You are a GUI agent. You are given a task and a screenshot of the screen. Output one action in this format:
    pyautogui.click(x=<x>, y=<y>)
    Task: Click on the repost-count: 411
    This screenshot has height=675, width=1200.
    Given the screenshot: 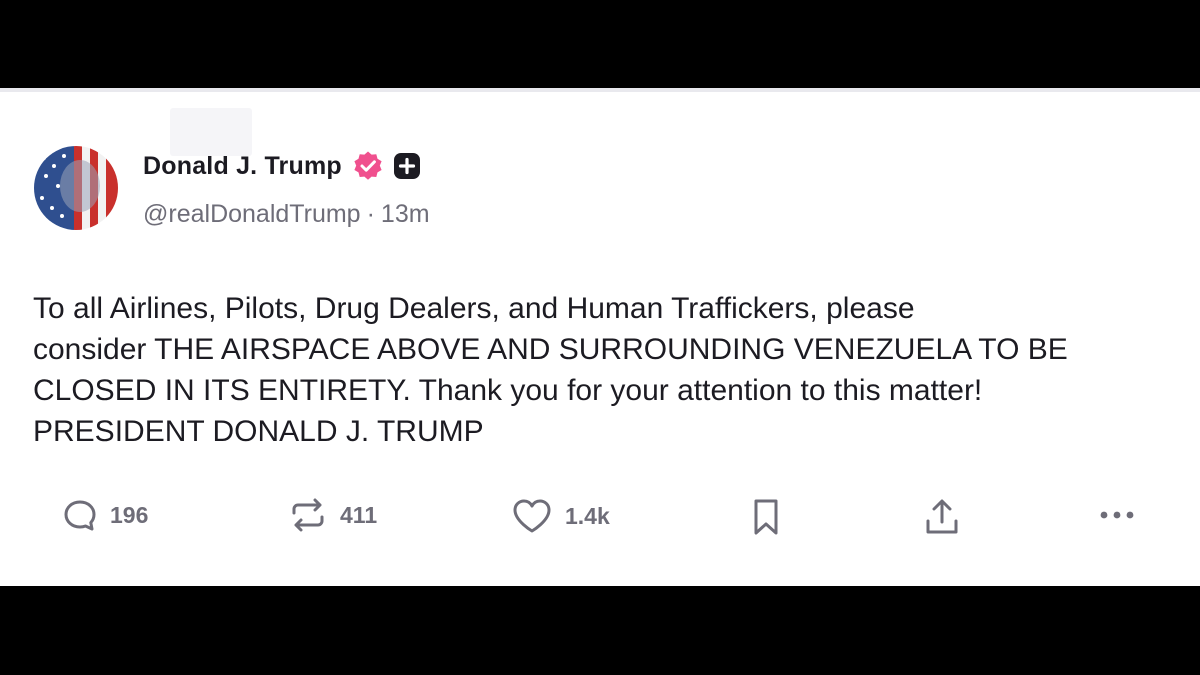 What is the action you would take?
    pyautogui.click(x=359, y=514)
    